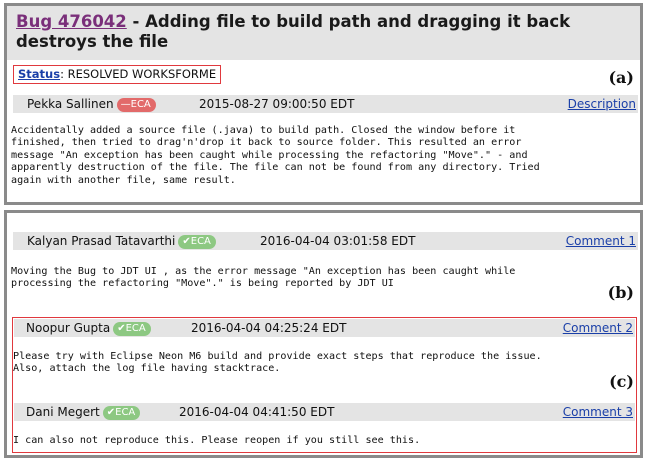 The width and height of the screenshot is (649, 460). Describe the element at coordinates (269, 328) in the screenshot. I see `comment-date: 2016-04-04 04:25:24 EDT` at that location.